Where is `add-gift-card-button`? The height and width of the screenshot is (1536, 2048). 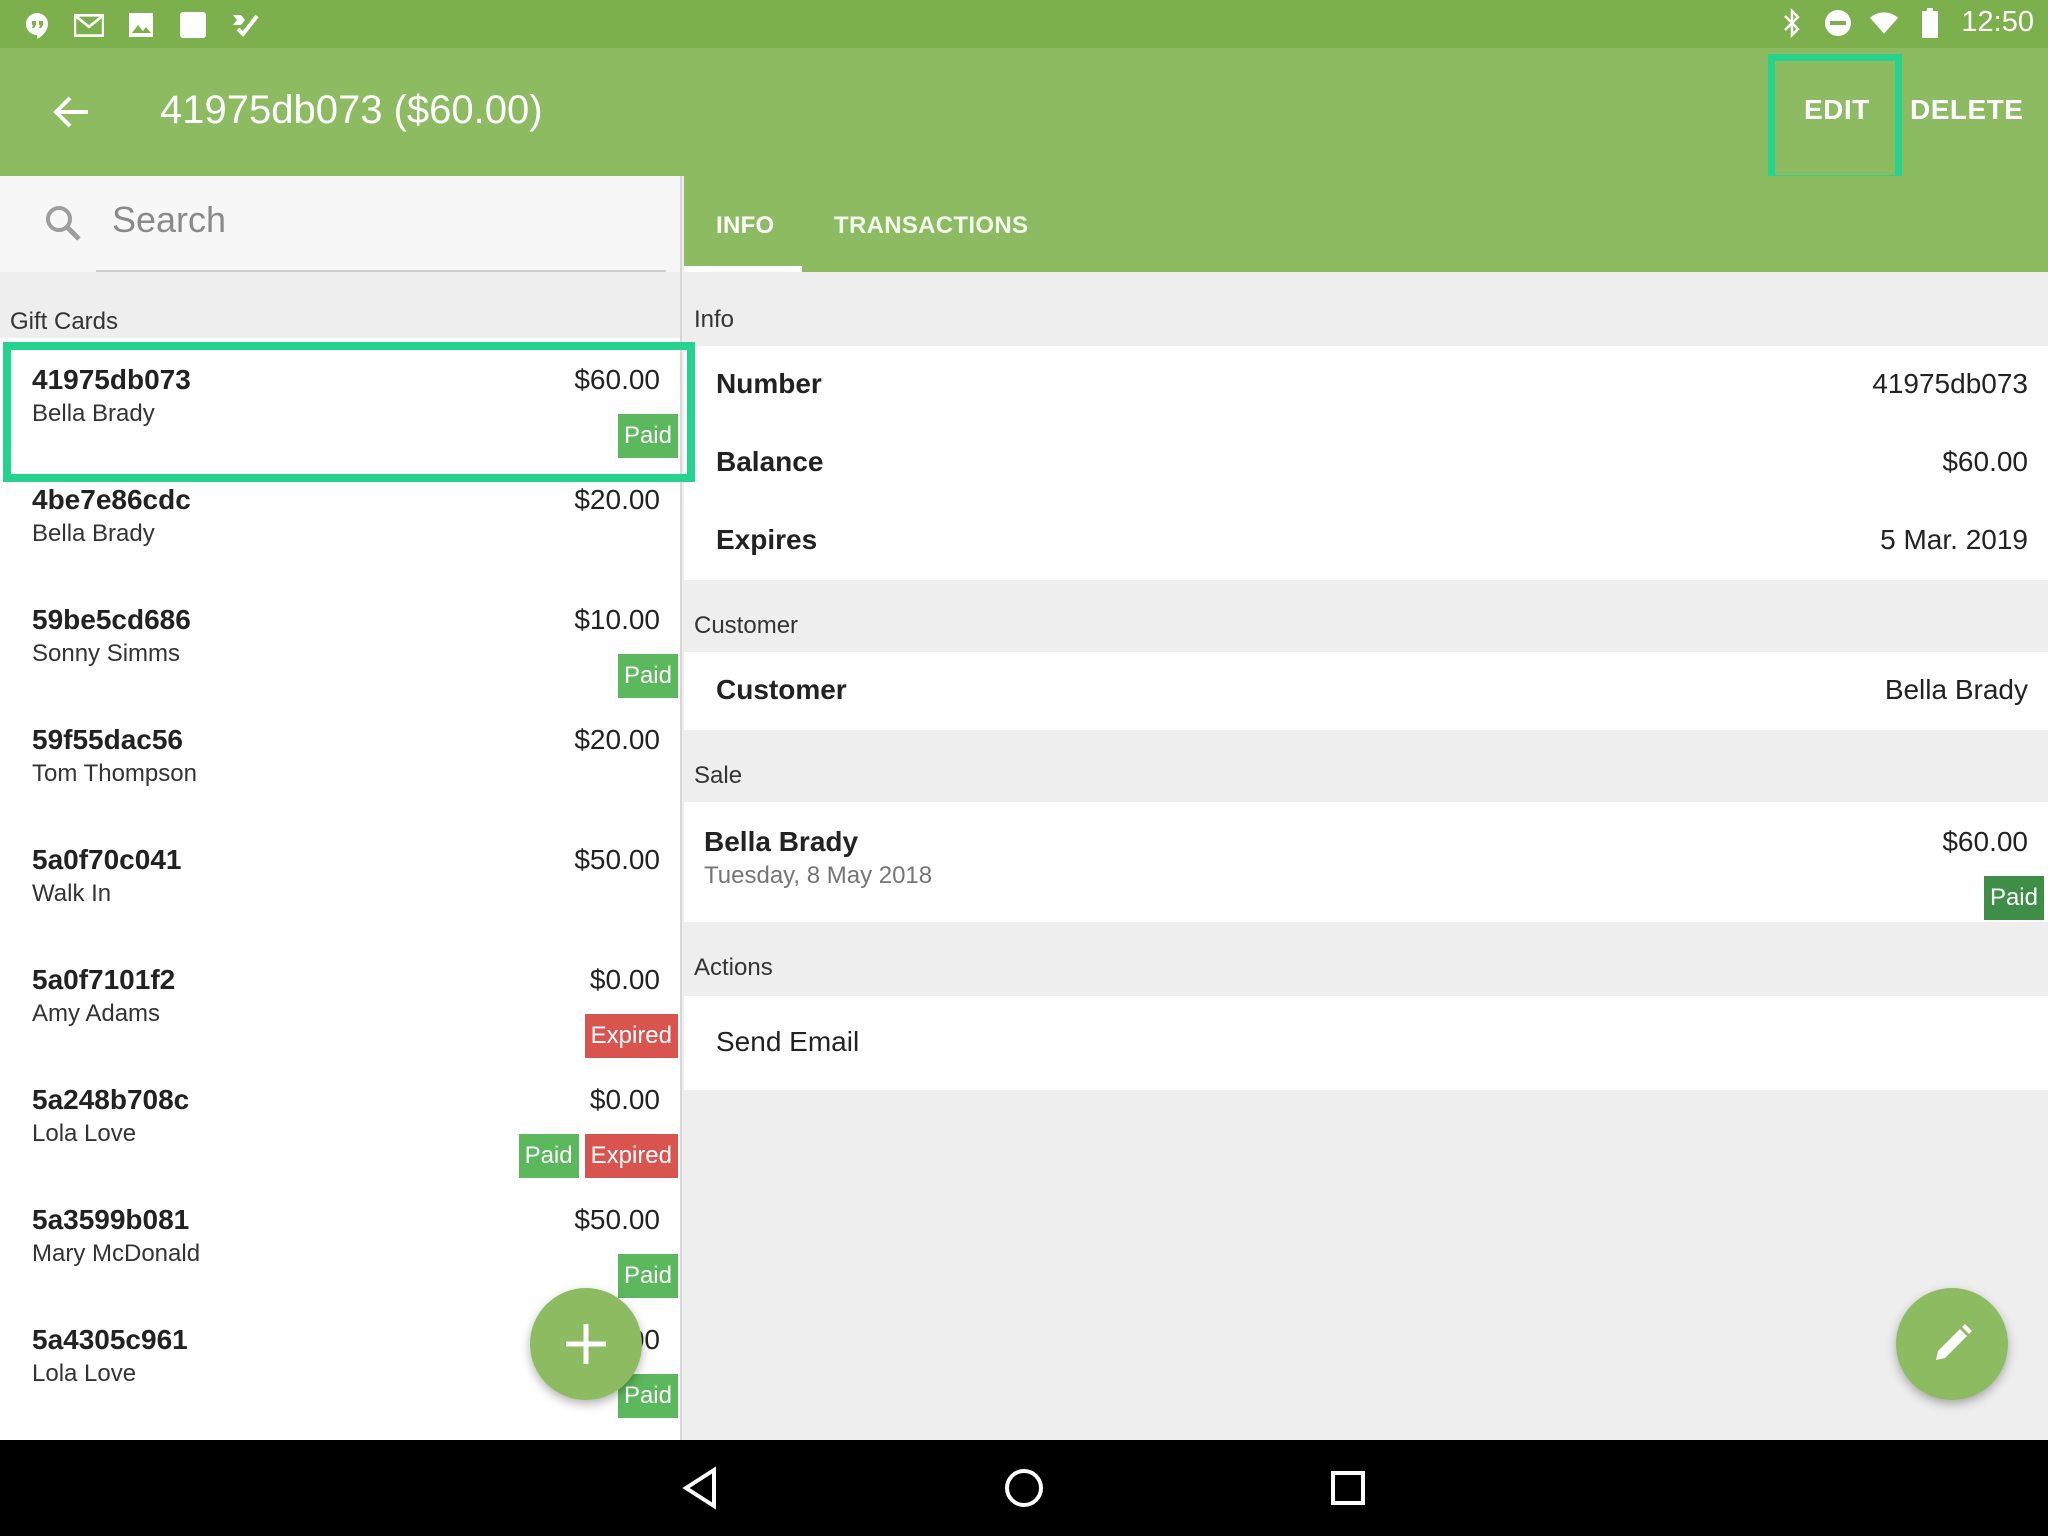 add-gift-card-button is located at coordinates (586, 1344).